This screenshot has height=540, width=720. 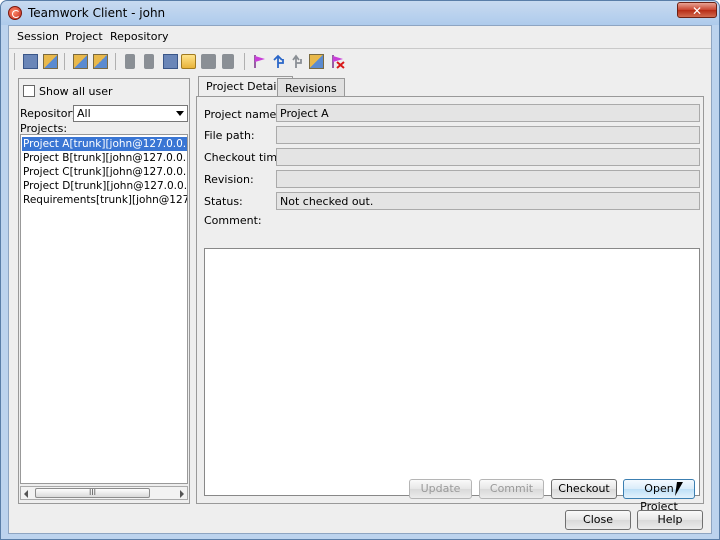 What do you see at coordinates (170, 61) in the screenshot?
I see `add-project-icon` at bounding box center [170, 61].